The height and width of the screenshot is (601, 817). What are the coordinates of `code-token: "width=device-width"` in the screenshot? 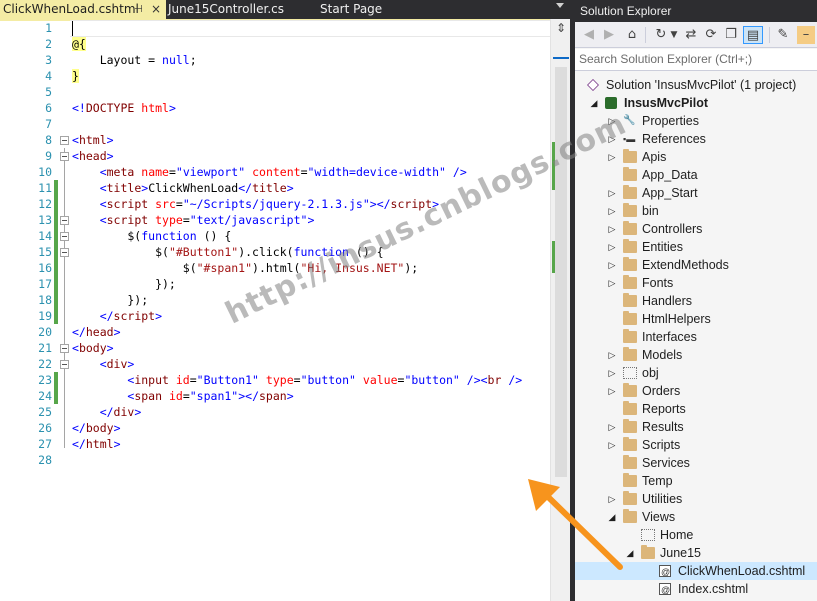 It's located at (376, 172).